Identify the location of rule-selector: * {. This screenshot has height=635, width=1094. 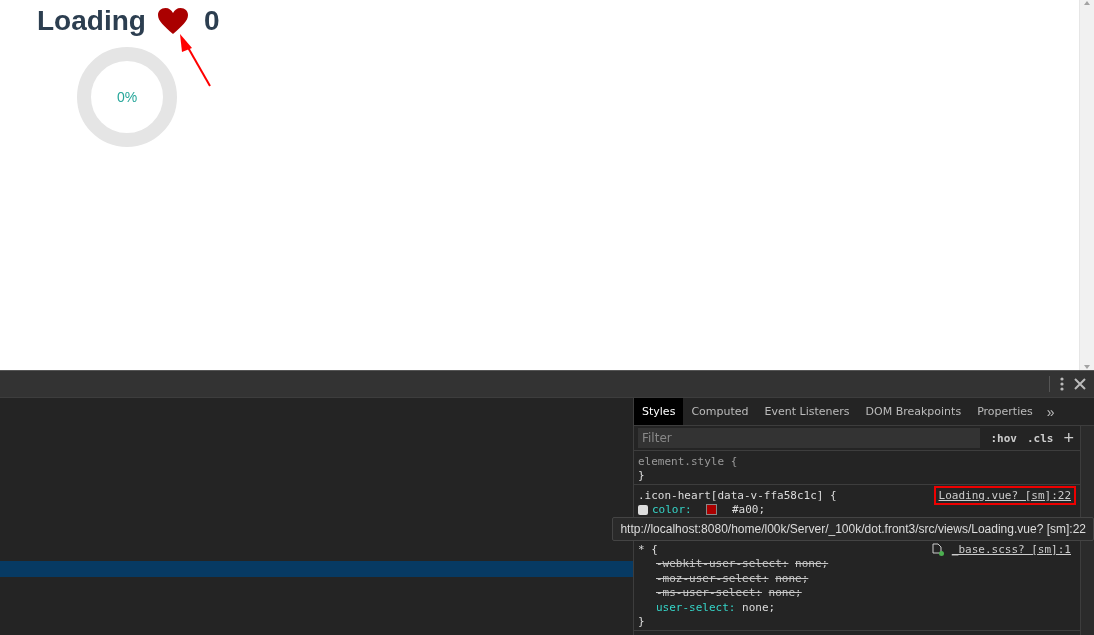
(648, 549).